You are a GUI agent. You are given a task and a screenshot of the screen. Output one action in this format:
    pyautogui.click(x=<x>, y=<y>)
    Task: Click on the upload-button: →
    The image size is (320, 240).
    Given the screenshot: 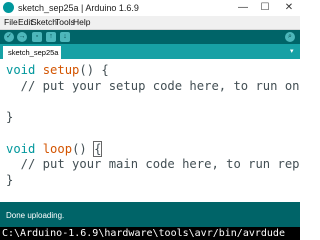 What is the action you would take?
    pyautogui.click(x=22, y=37)
    